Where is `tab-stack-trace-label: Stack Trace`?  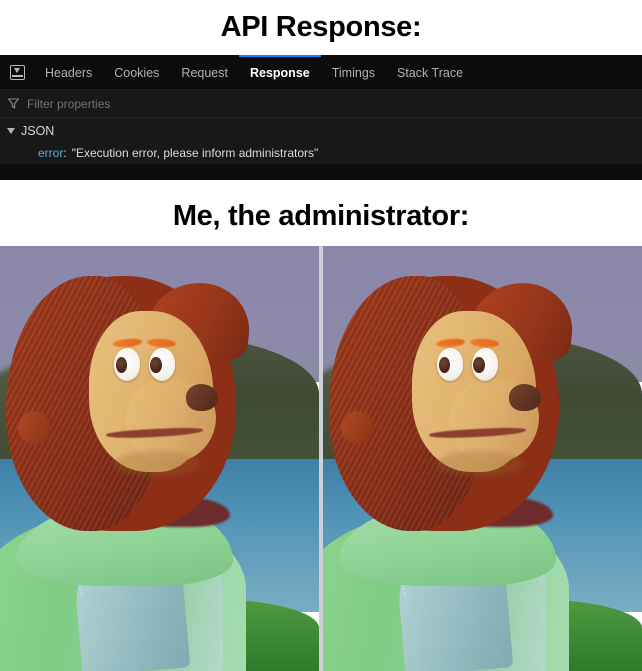 tab-stack-trace-label: Stack Trace is located at coordinates (430, 73).